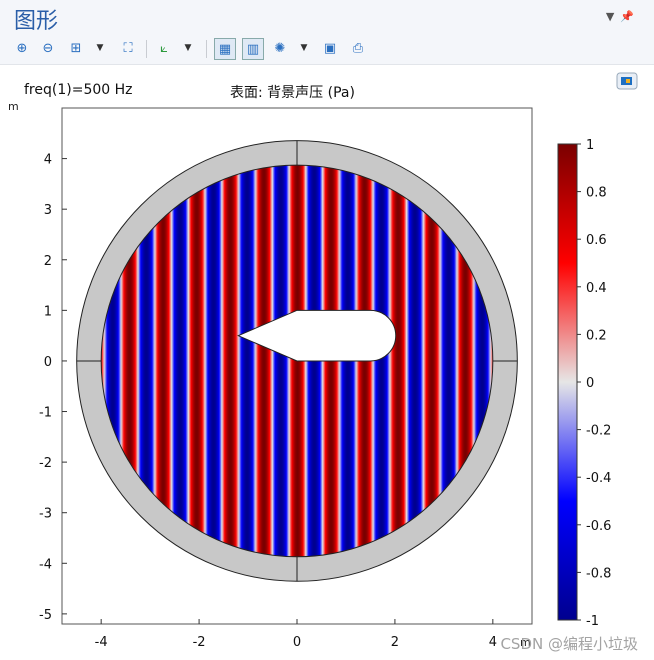 This screenshot has height=660, width=654. What do you see at coordinates (48, 160) in the screenshot?
I see `y-tick-label: 4` at bounding box center [48, 160].